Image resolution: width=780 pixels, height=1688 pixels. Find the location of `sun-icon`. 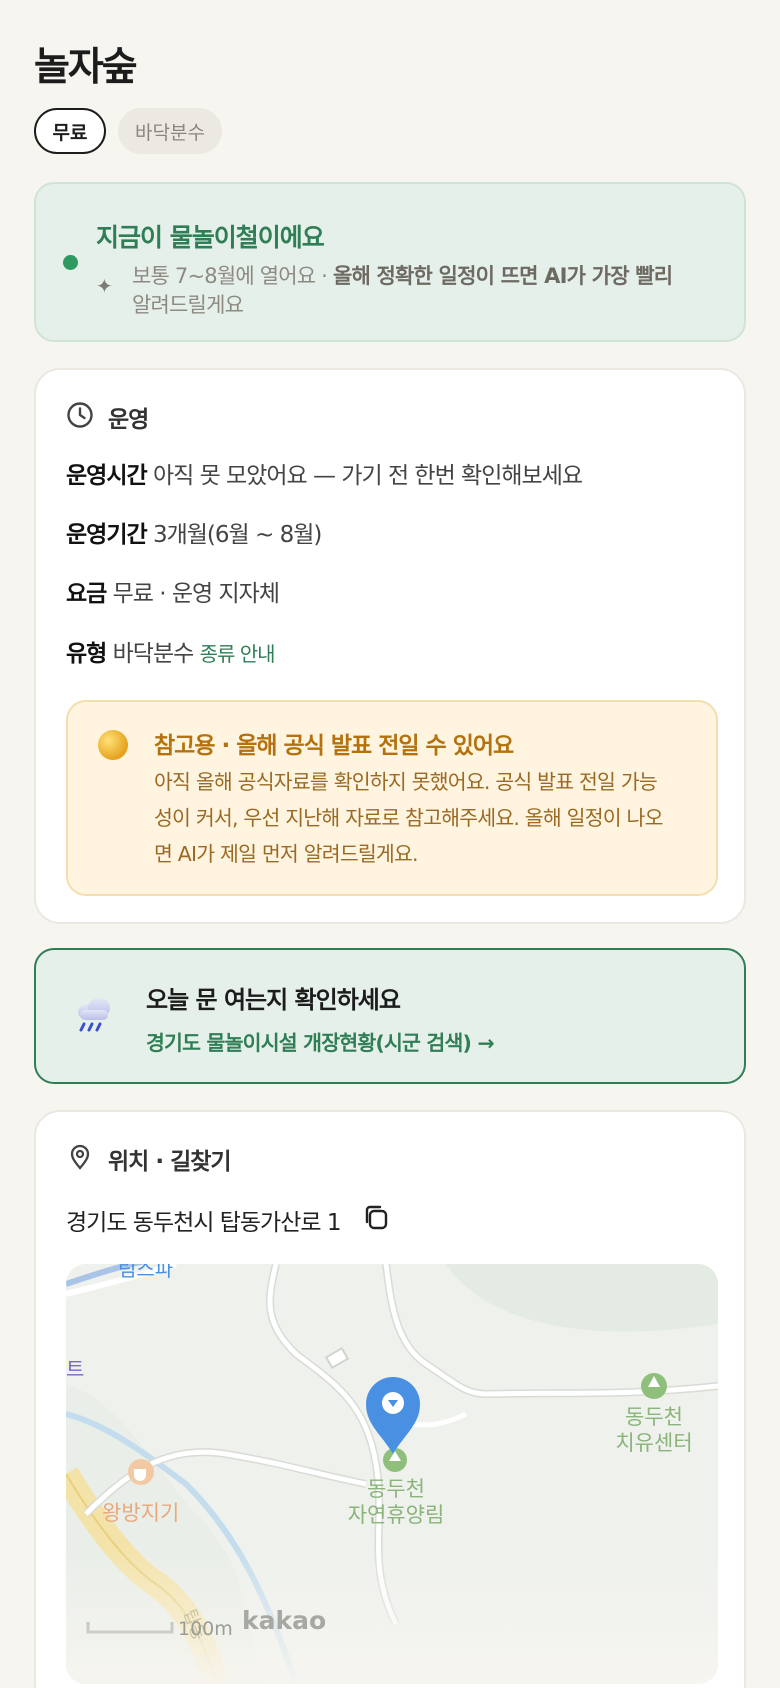

sun-icon is located at coordinates (113, 745).